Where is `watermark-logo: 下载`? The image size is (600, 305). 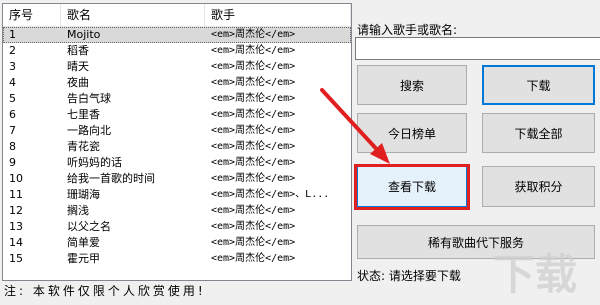
watermark-logo: 下载 is located at coordinates (534, 274).